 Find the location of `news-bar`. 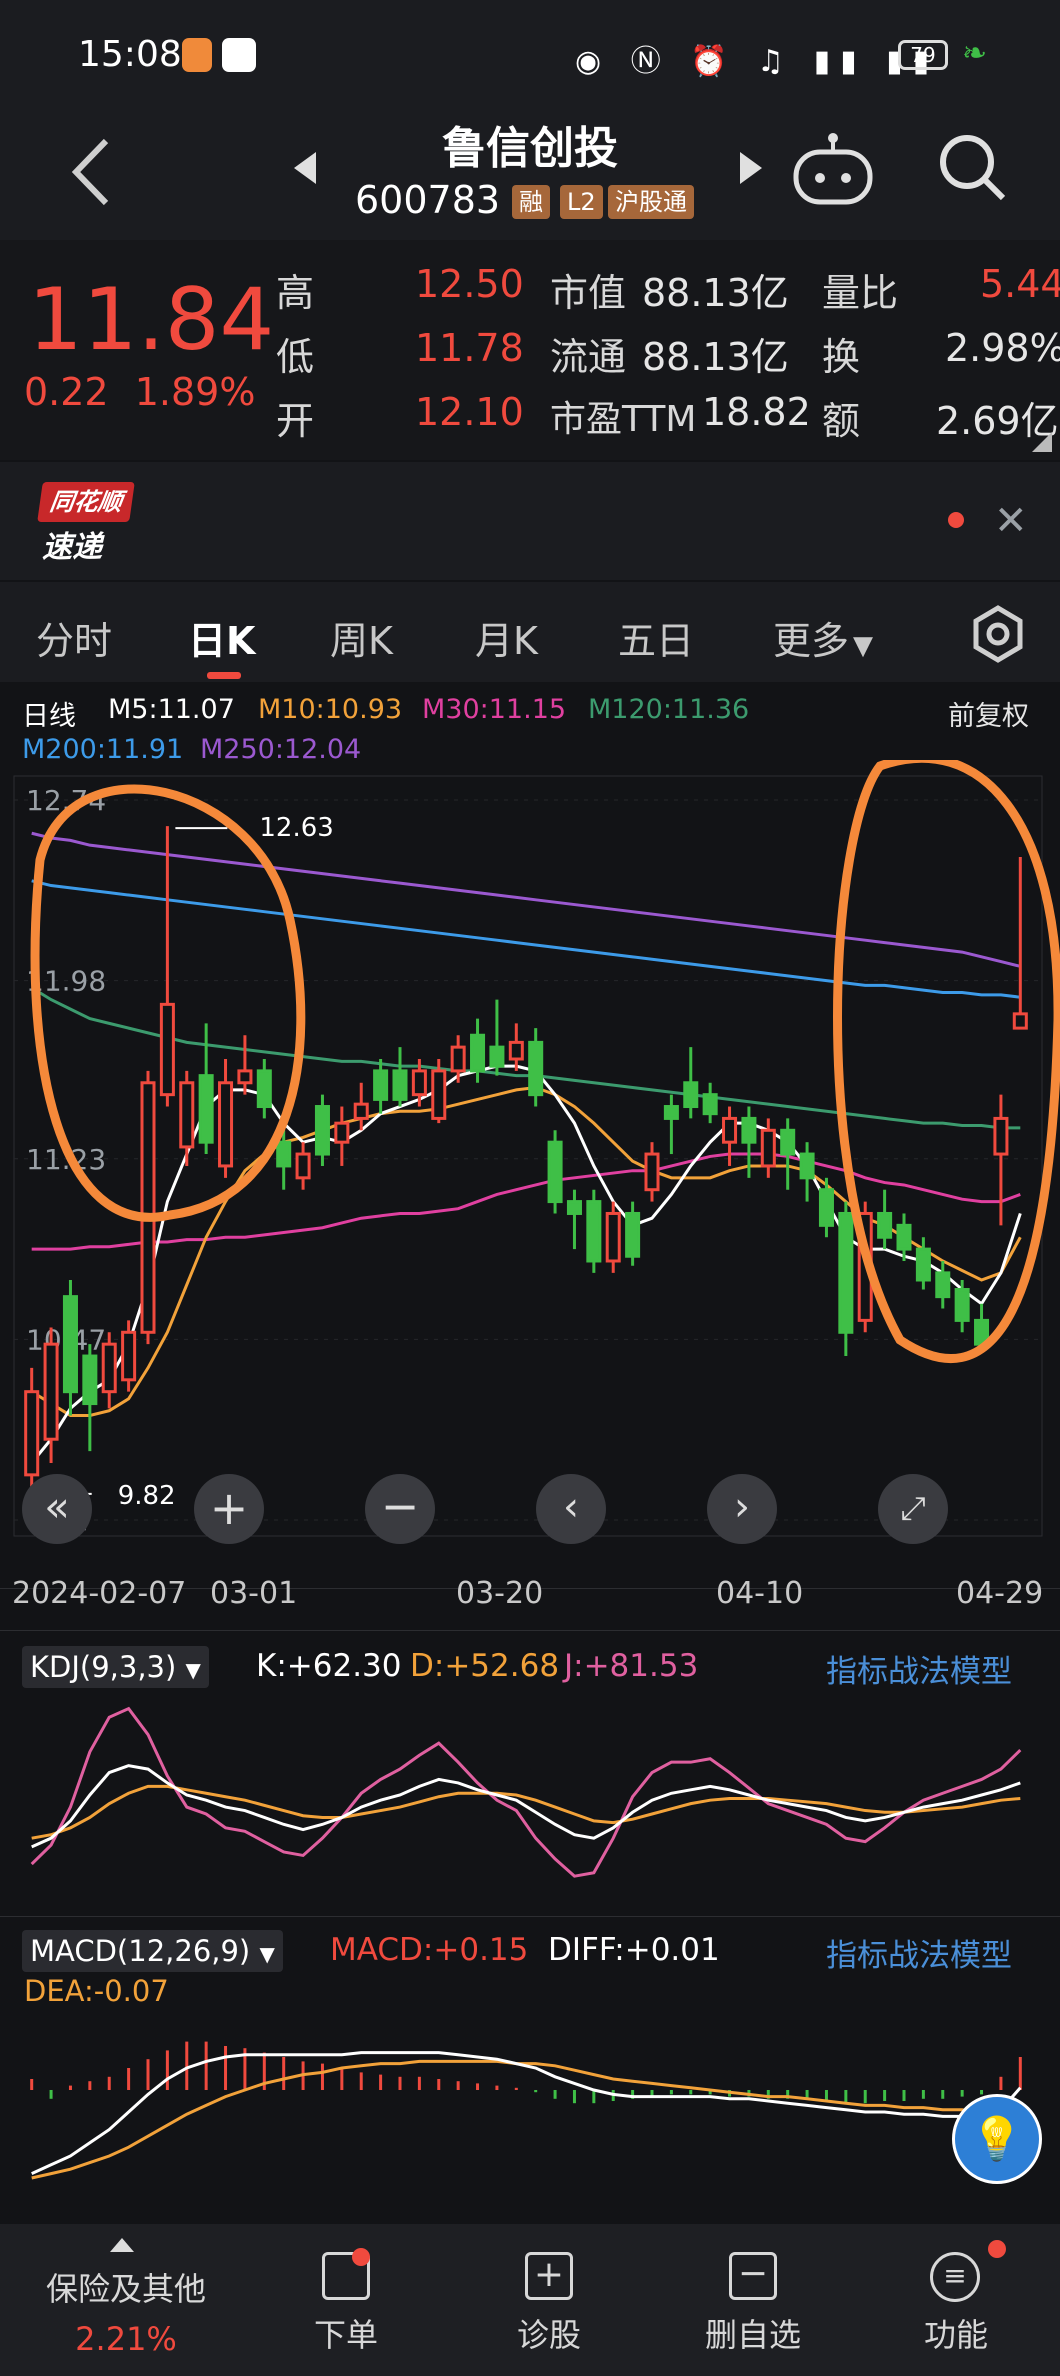

news-bar is located at coordinates (530, 521).